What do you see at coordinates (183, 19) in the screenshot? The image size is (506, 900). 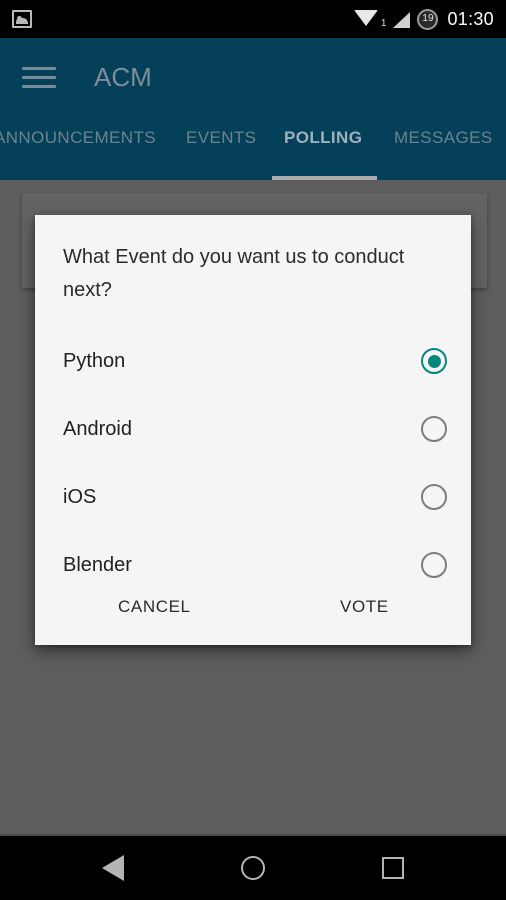 I see `status-bar-left` at bounding box center [183, 19].